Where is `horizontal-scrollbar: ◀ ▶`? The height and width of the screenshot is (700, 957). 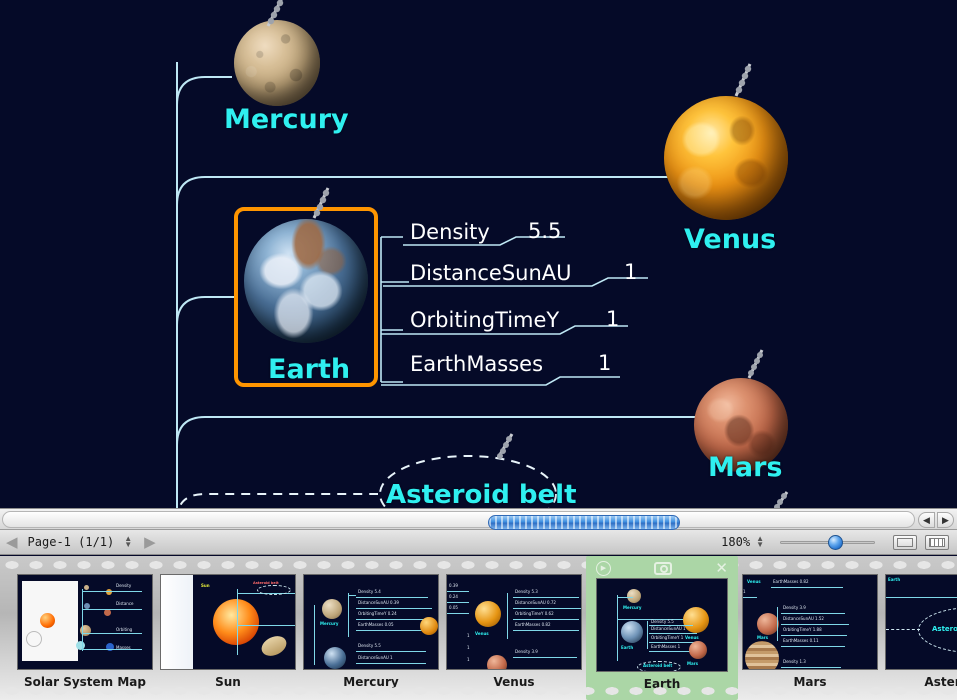
horizontal-scrollbar: ◀ ▶ is located at coordinates (478, 519).